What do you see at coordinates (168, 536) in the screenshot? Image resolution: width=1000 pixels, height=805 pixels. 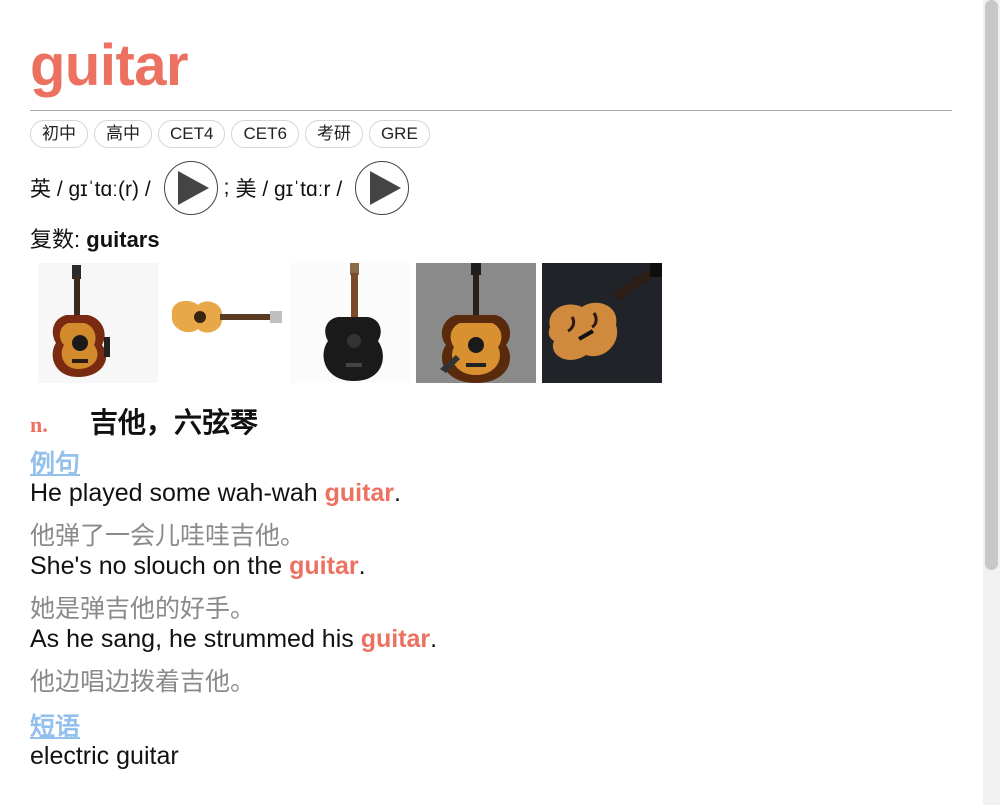 I see `example-translation: 他弹了一会儿哇哇吉他。` at bounding box center [168, 536].